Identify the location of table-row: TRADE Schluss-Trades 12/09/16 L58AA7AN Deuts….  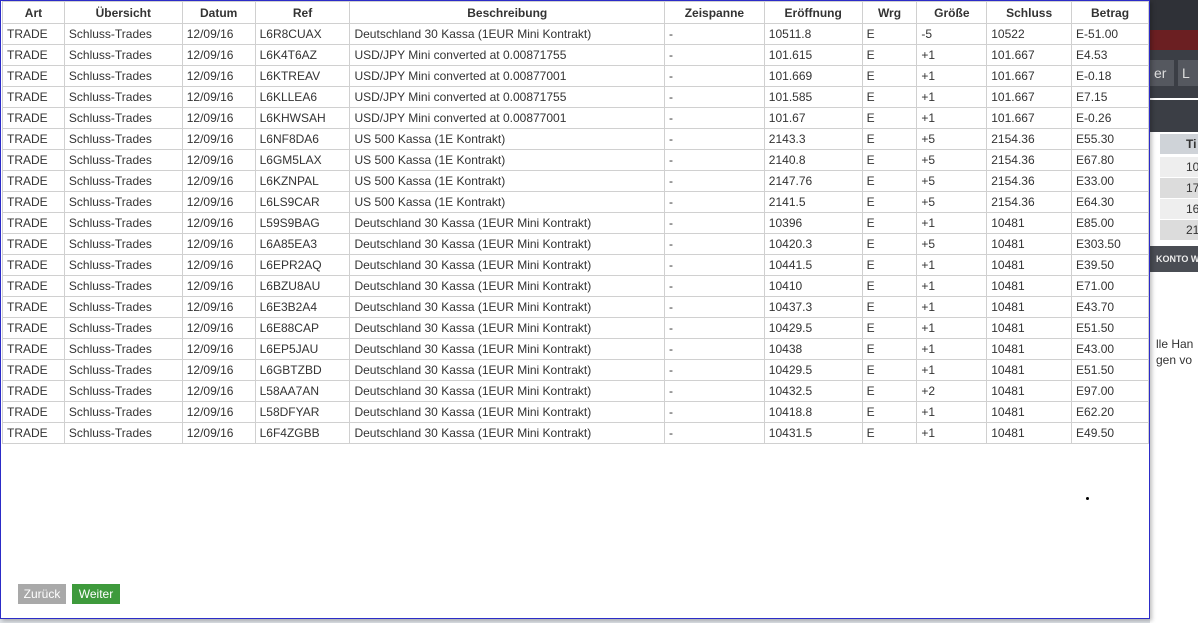
(575, 391).